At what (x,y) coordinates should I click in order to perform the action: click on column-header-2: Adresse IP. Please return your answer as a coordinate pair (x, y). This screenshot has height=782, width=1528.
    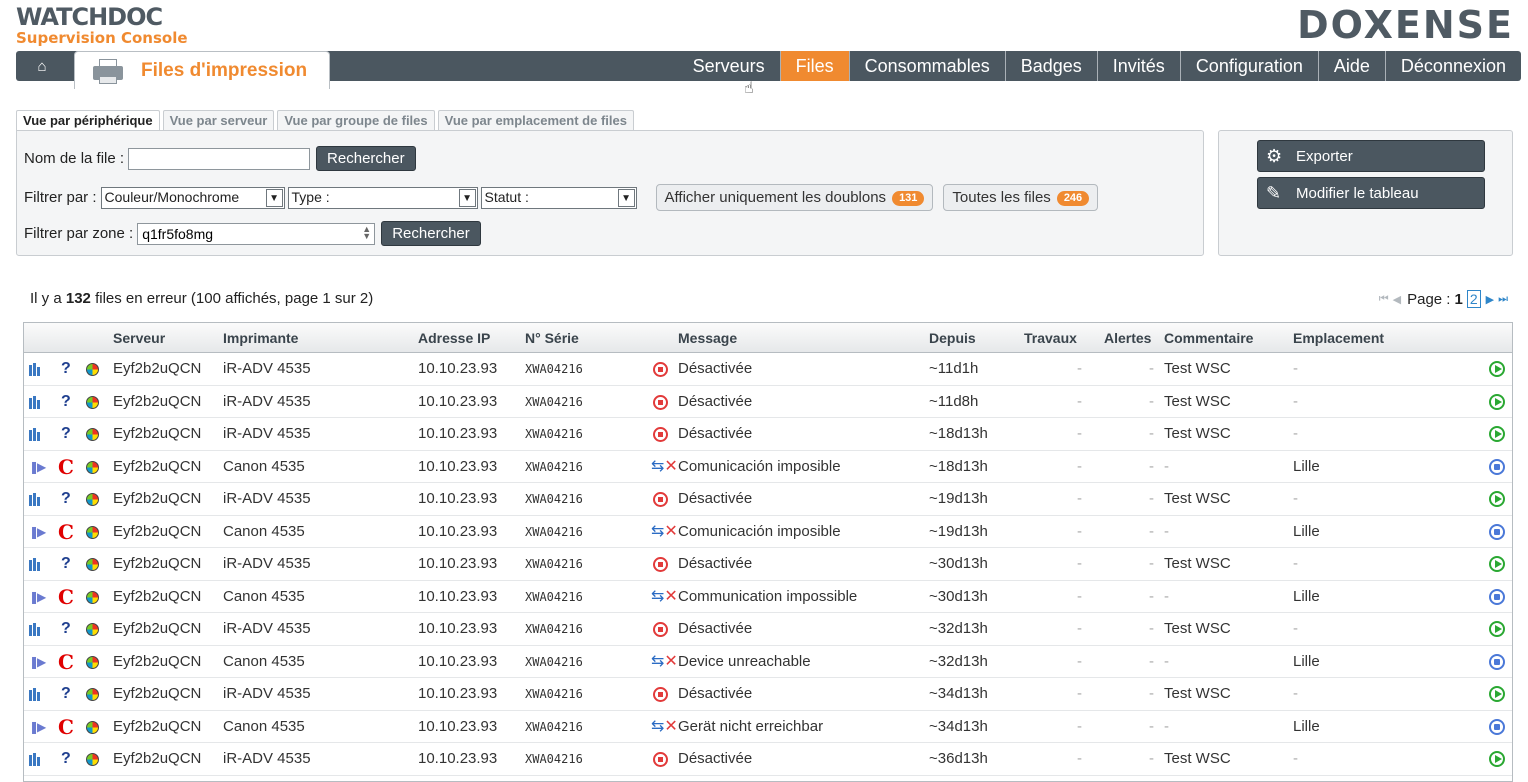
    Looking at the image, I should click on (454, 338).